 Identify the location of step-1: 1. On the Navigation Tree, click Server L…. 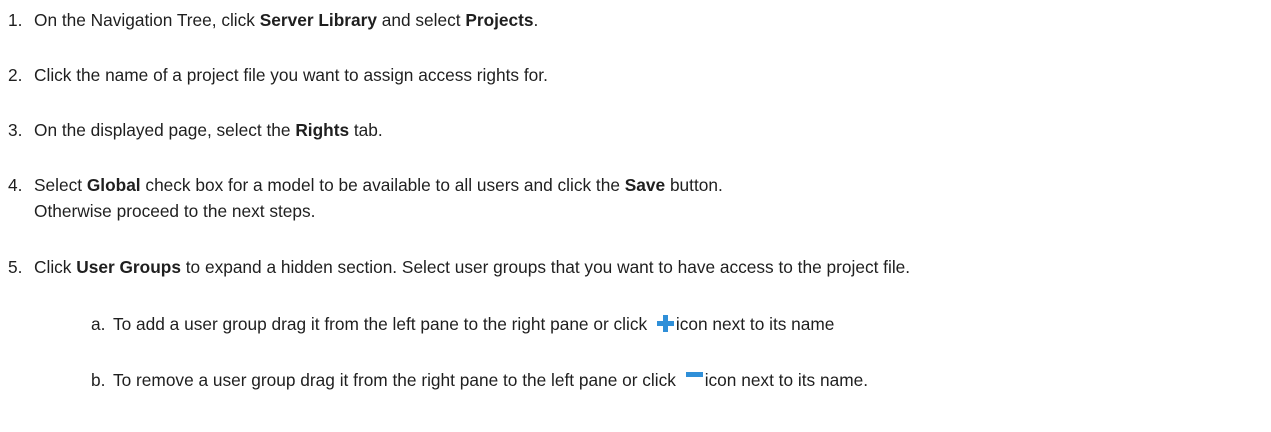
(273, 20).